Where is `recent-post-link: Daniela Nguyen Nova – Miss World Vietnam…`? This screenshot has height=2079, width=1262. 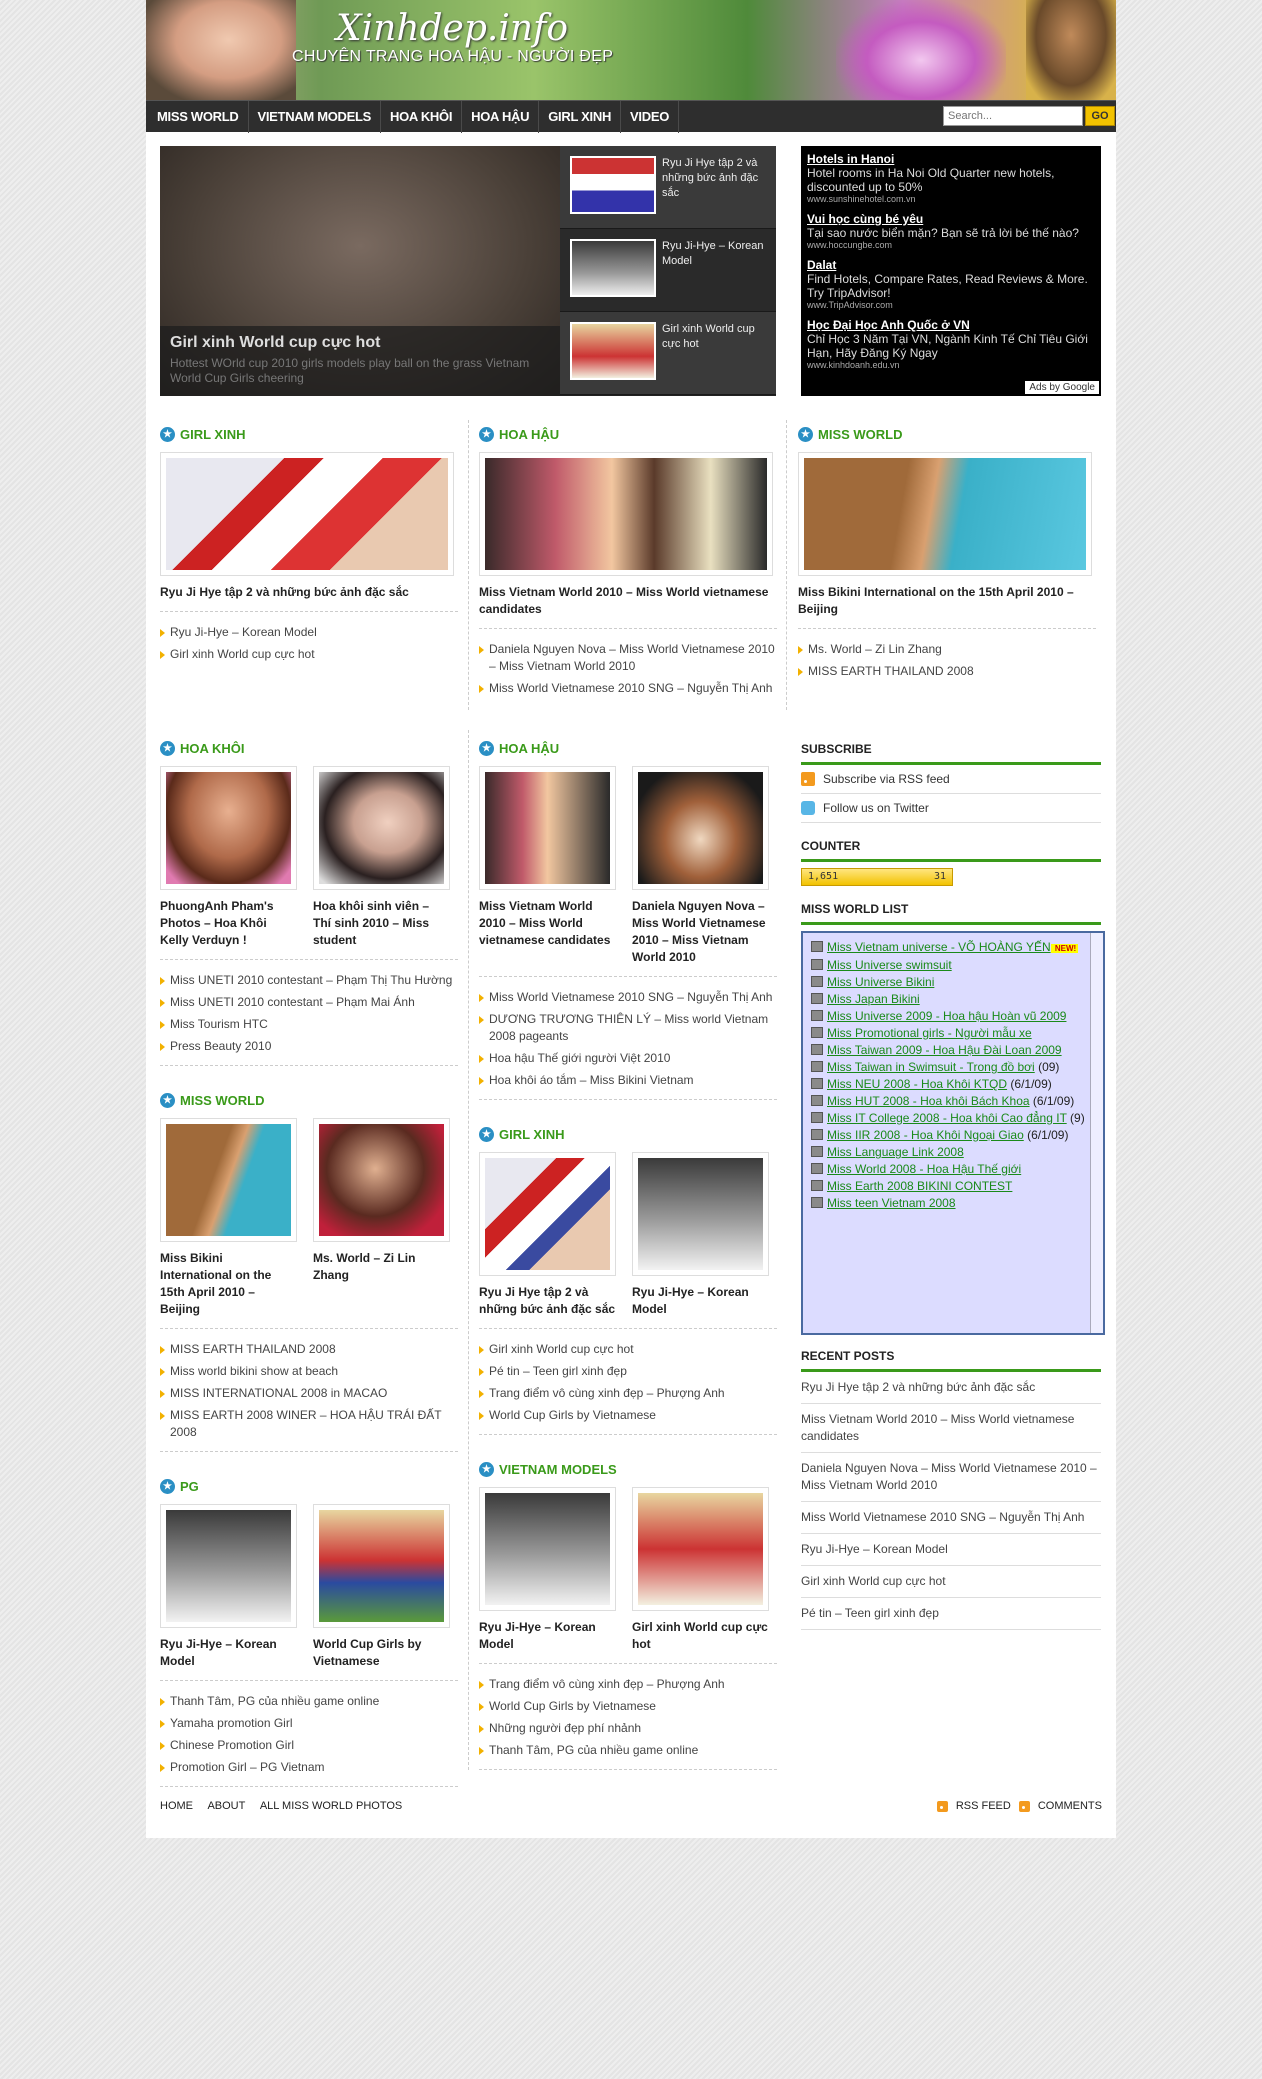
recent-post-link: Daniela Nguyen Nova – Miss World Vietnam… is located at coordinates (951, 1477).